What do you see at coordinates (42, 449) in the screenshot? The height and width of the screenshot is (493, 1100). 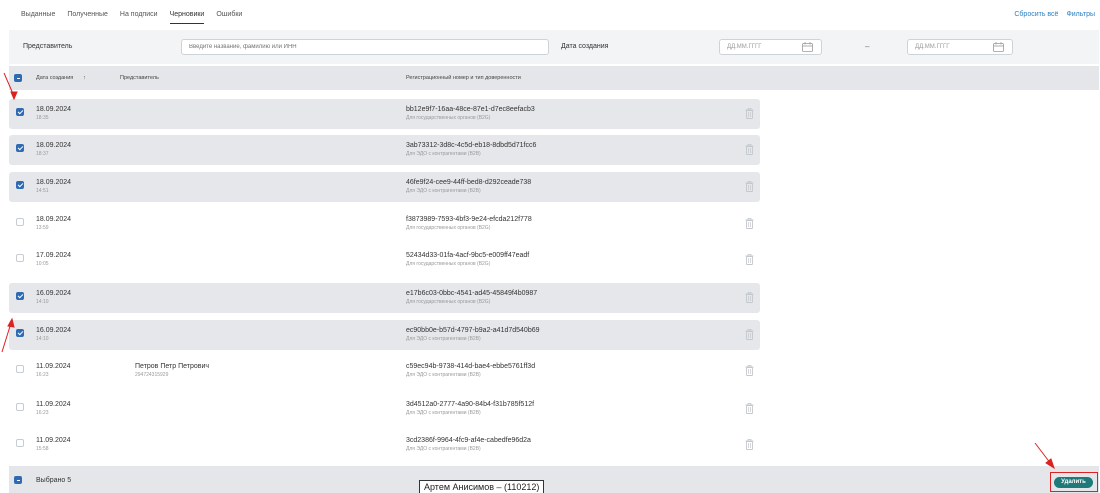 I see `row-time: 15:58` at bounding box center [42, 449].